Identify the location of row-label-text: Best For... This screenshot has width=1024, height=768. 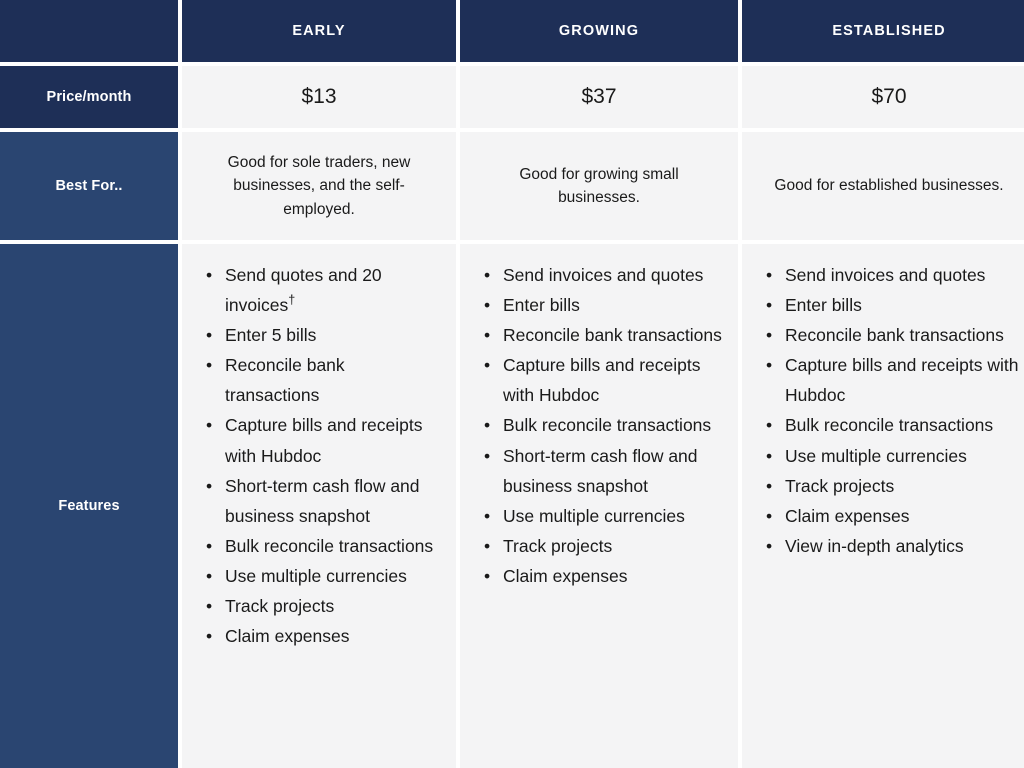
(89, 186).